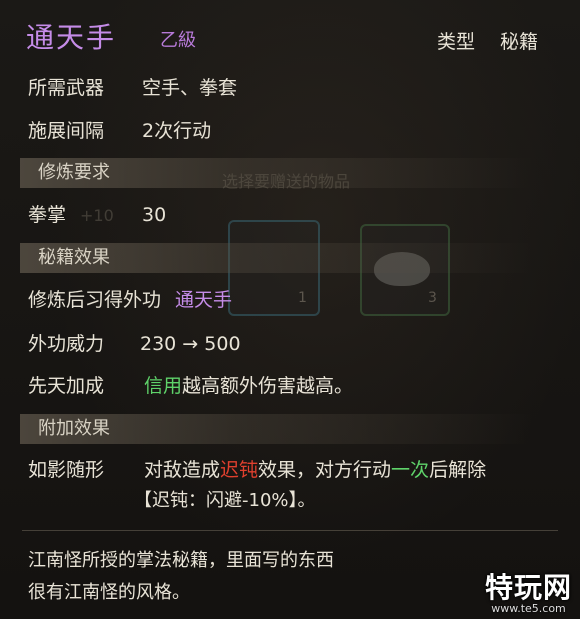  Describe the element at coordinates (178, 40) in the screenshot. I see `item-grade: 乙級` at that location.